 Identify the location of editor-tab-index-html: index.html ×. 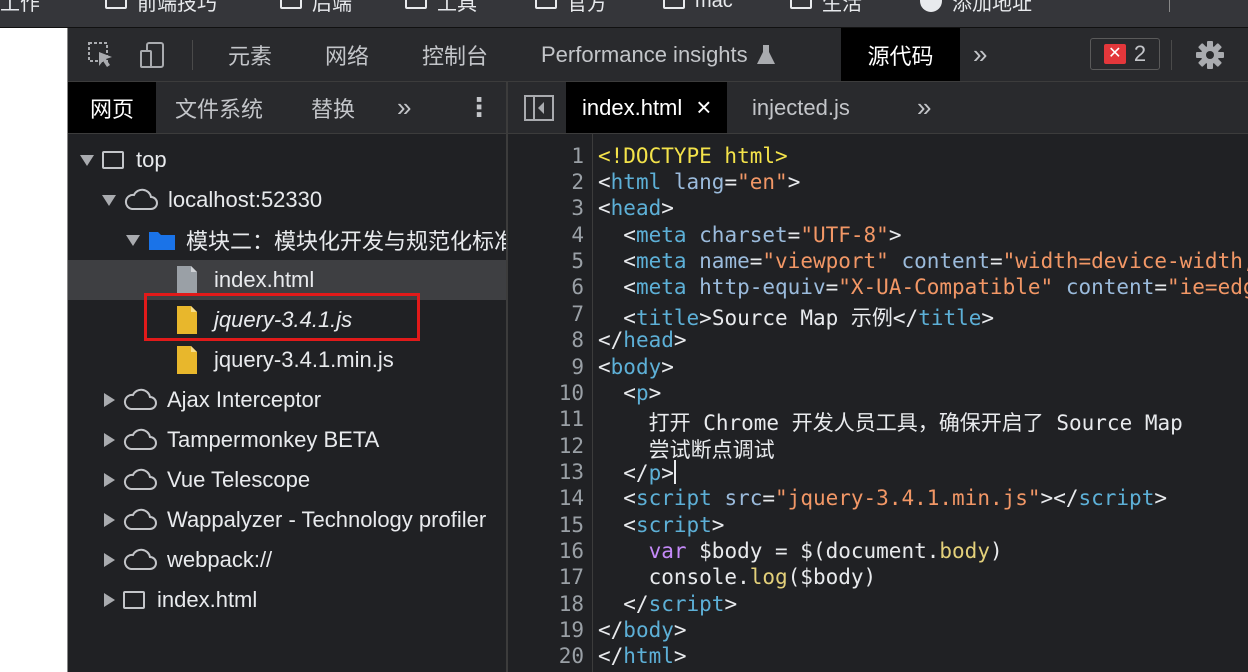
(647, 107).